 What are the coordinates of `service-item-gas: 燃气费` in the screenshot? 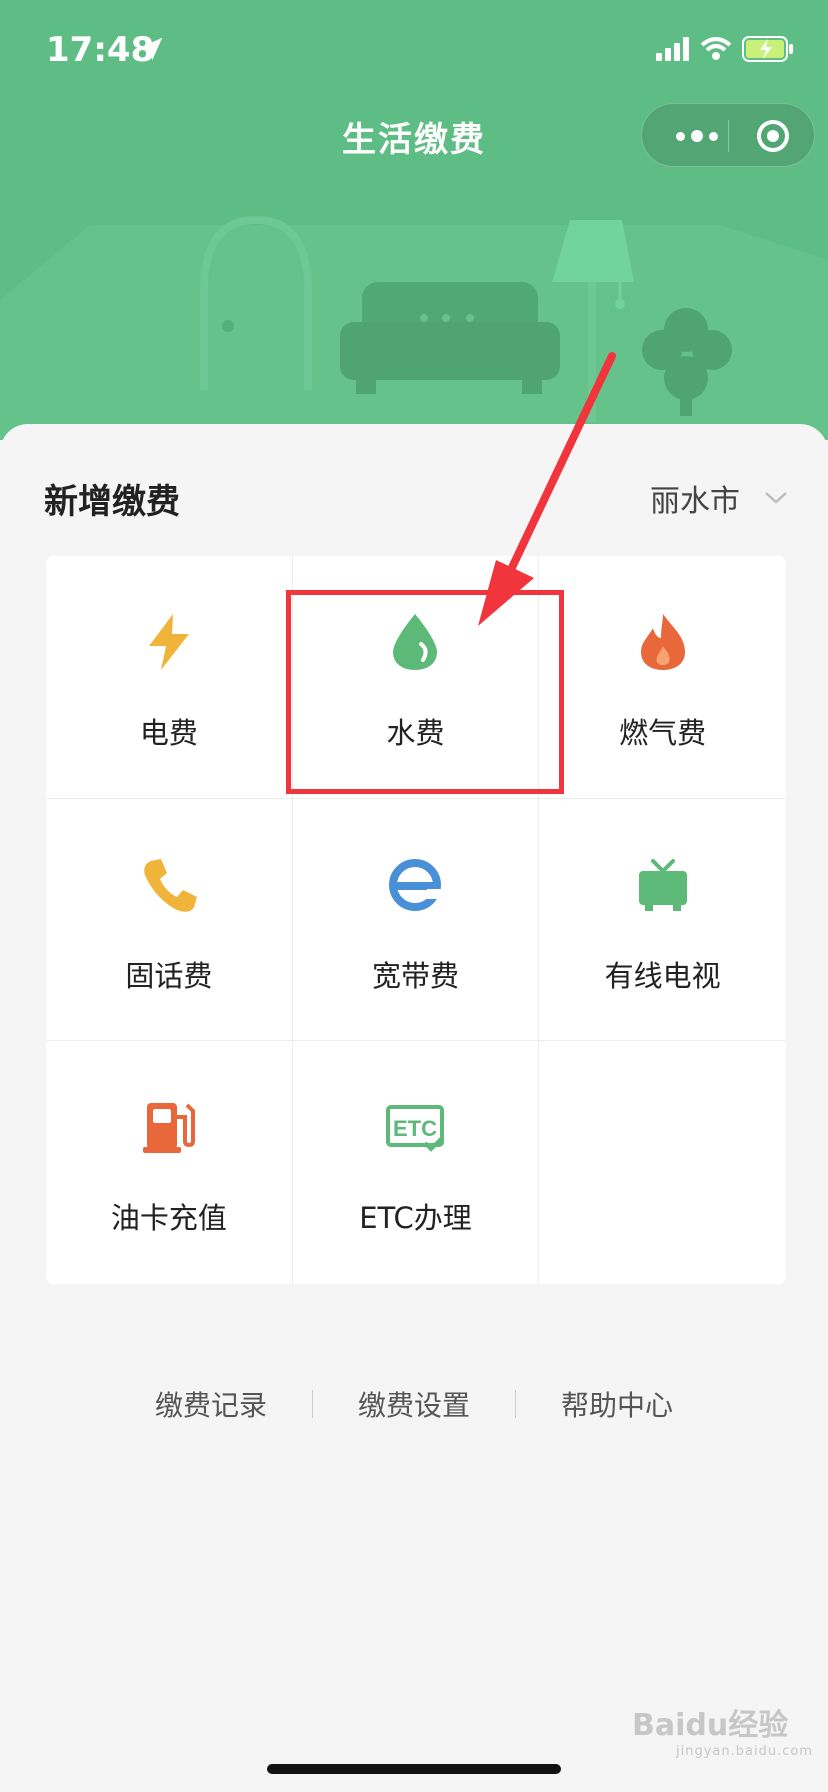 It's located at (662, 677).